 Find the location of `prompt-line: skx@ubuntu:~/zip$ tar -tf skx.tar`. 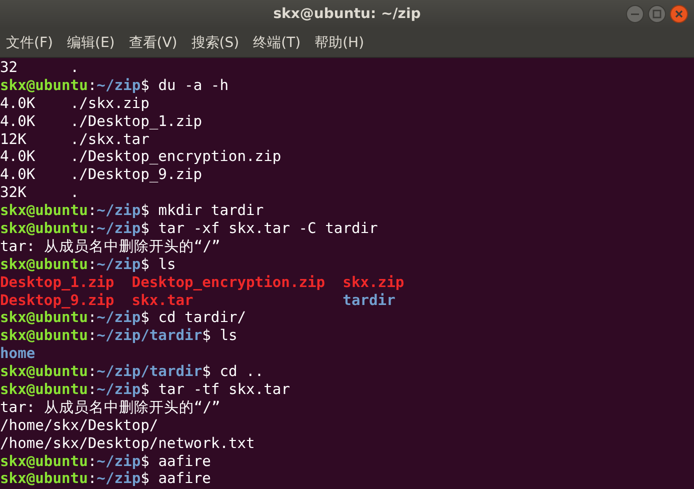

prompt-line: skx@ubuntu:~/zip$ tar -tf skx.tar is located at coordinates (145, 390).